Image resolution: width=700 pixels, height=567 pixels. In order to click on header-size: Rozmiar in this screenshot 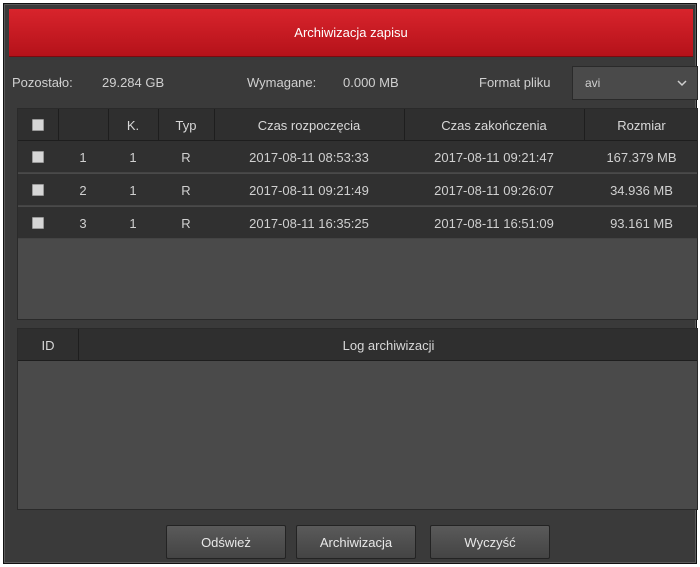, I will do `click(641, 125)`.